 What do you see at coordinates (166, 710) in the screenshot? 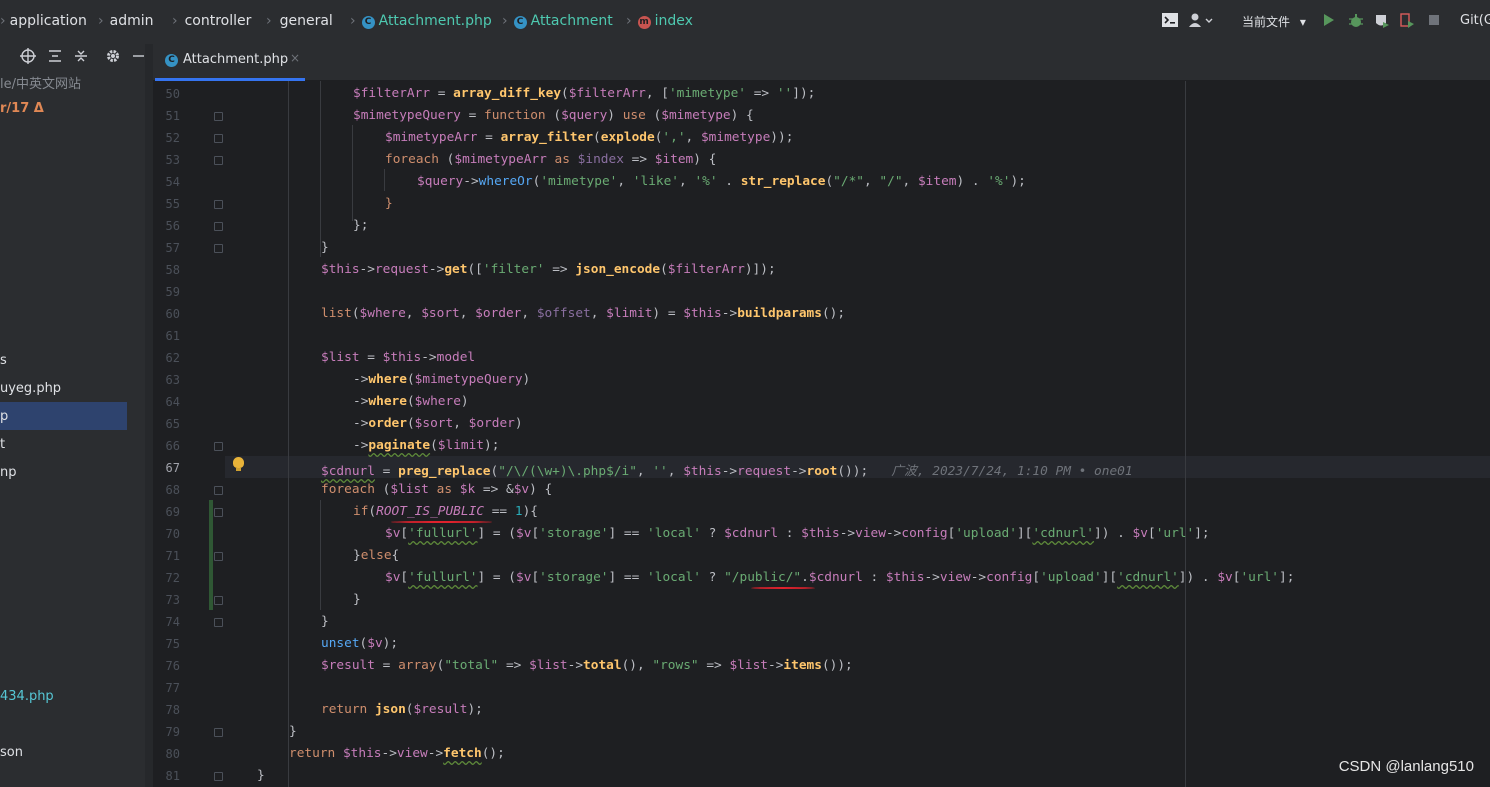
I see `line-number: 78` at bounding box center [166, 710].